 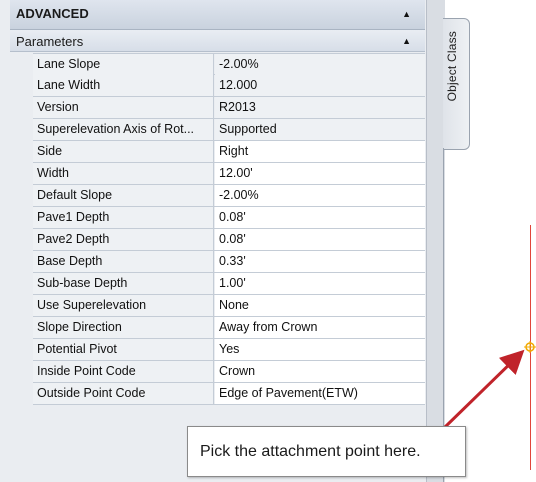 I want to click on property-value: Yes, so click(x=320, y=349).